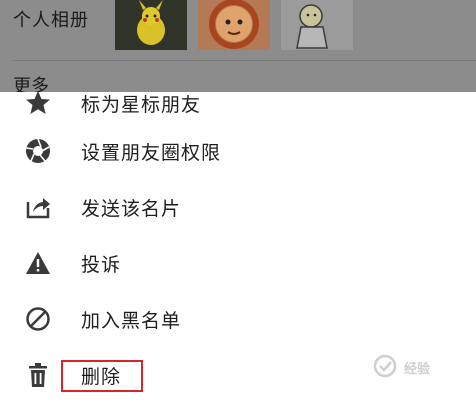 This screenshot has height=400, width=476. I want to click on album-label: 个人相册, so click(51, 20).